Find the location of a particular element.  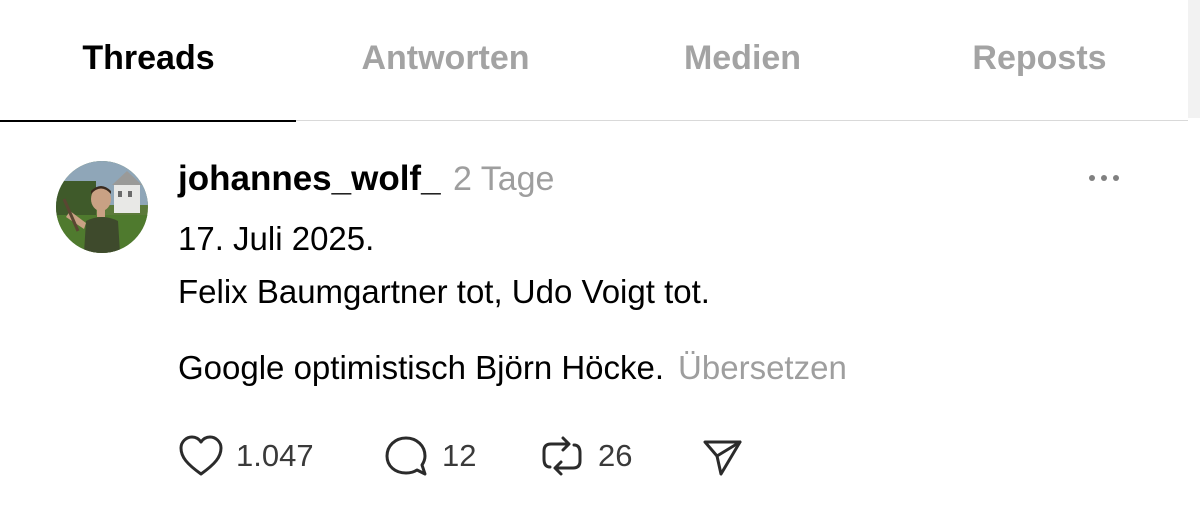

repost-button: 26 is located at coordinates (585, 456).